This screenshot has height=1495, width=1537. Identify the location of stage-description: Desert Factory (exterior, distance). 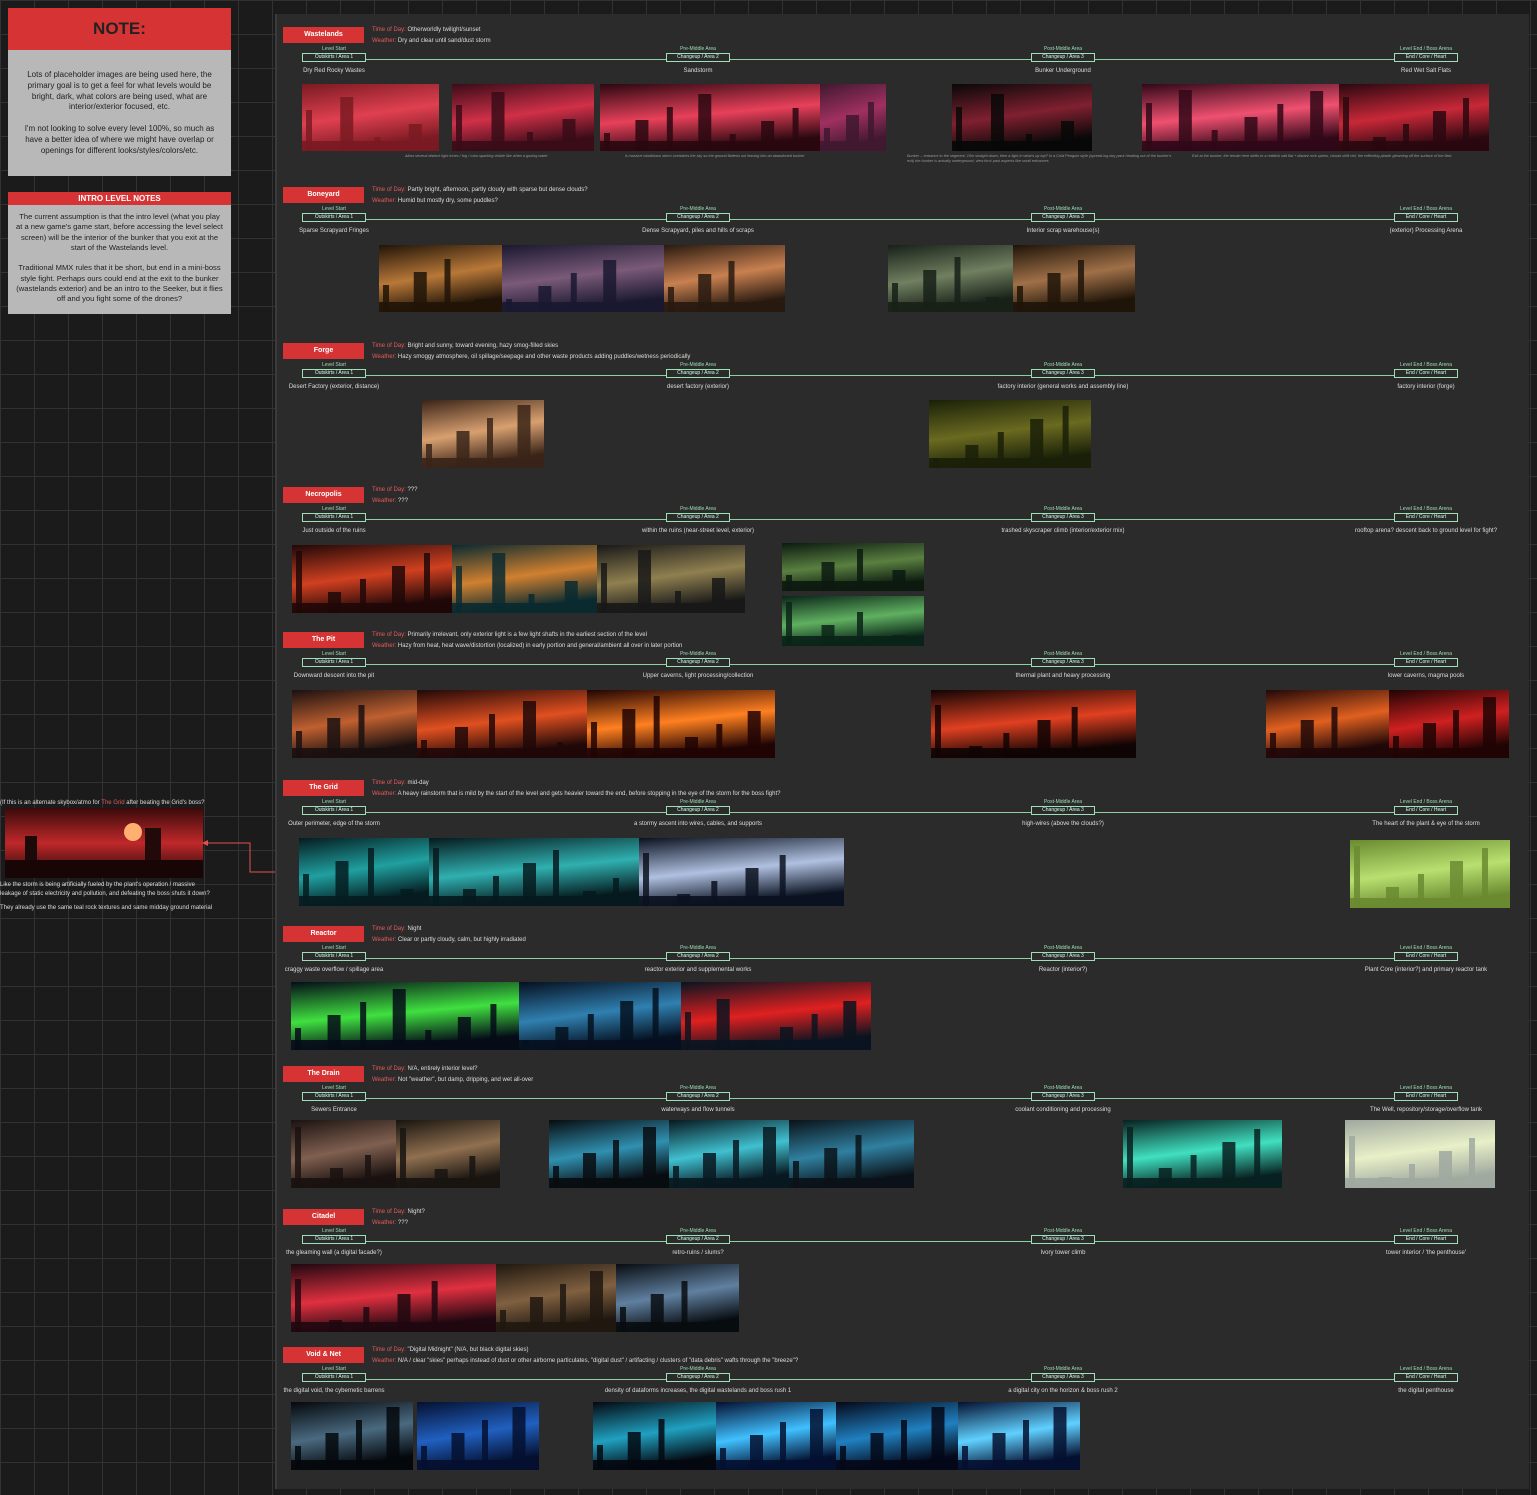
(334, 387).